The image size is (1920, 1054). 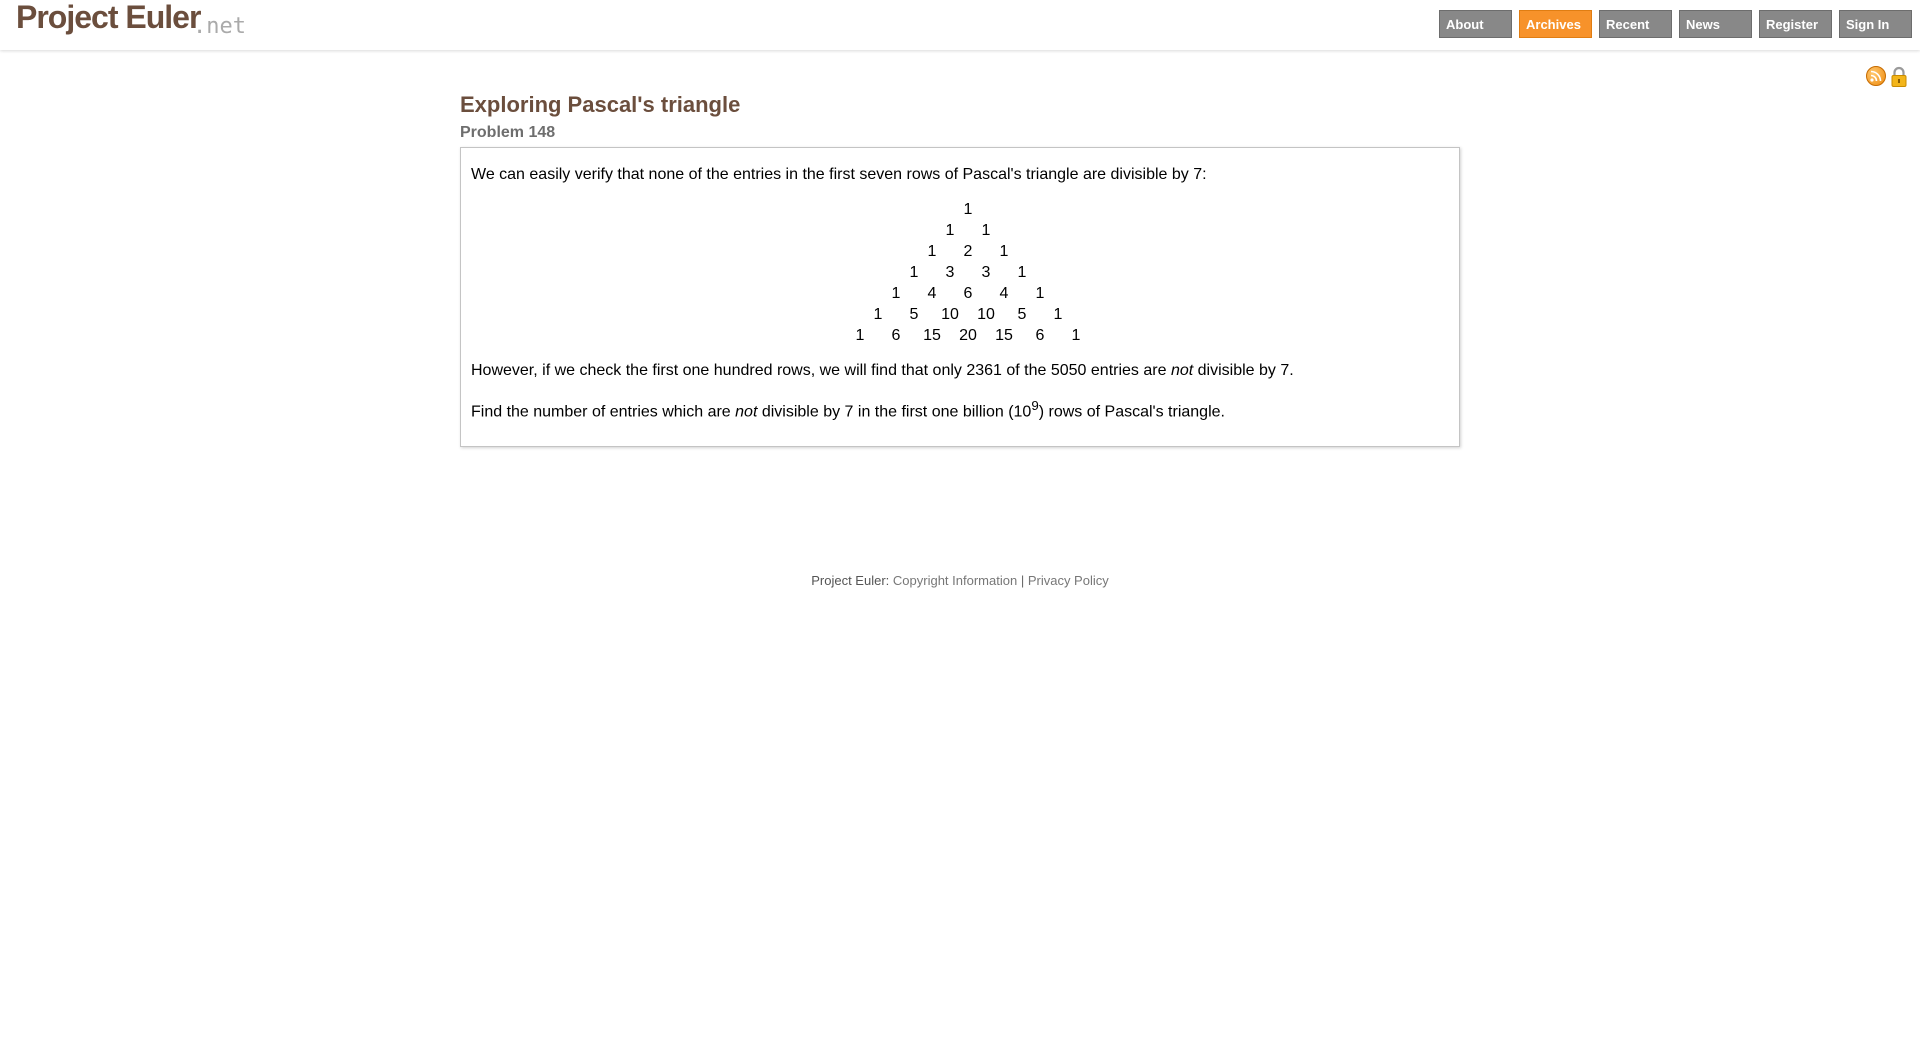 I want to click on triangle-row: 1 4 6 4 1, so click(x=960, y=293).